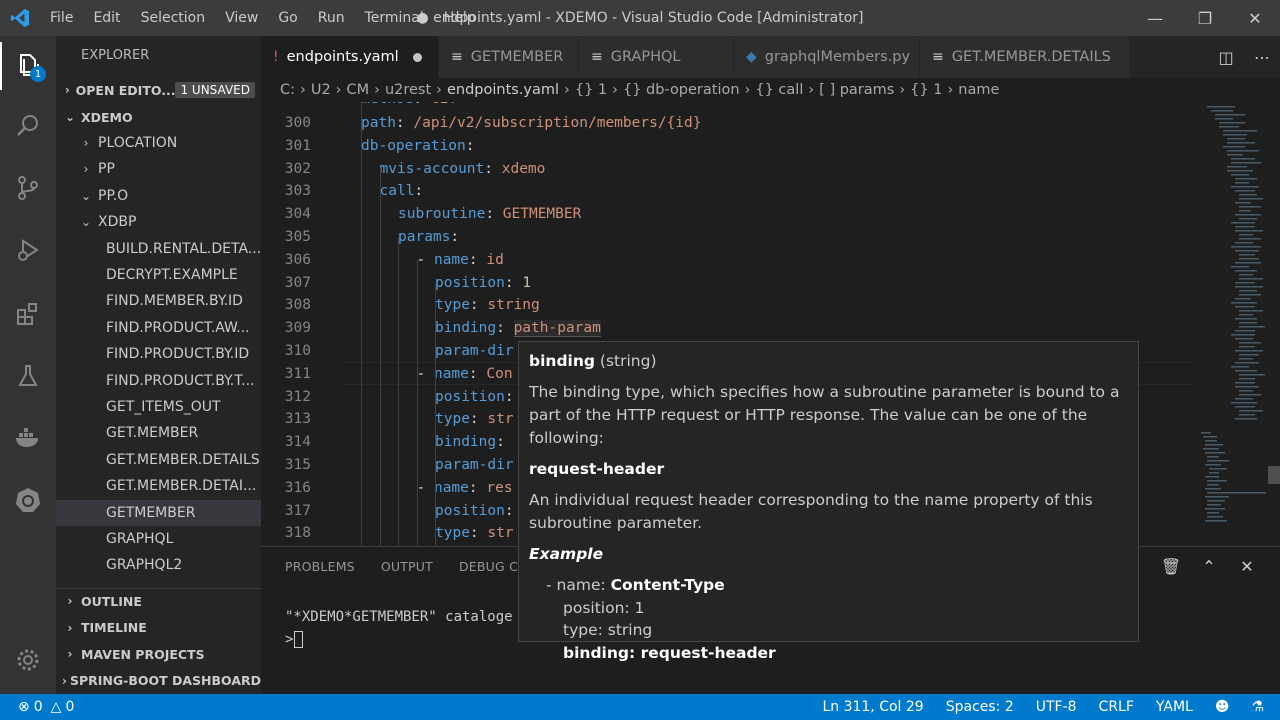 This screenshot has height=720, width=1280. What do you see at coordinates (158, 433) in the screenshot?
I see `tree-item: GET.MEMBER` at bounding box center [158, 433].